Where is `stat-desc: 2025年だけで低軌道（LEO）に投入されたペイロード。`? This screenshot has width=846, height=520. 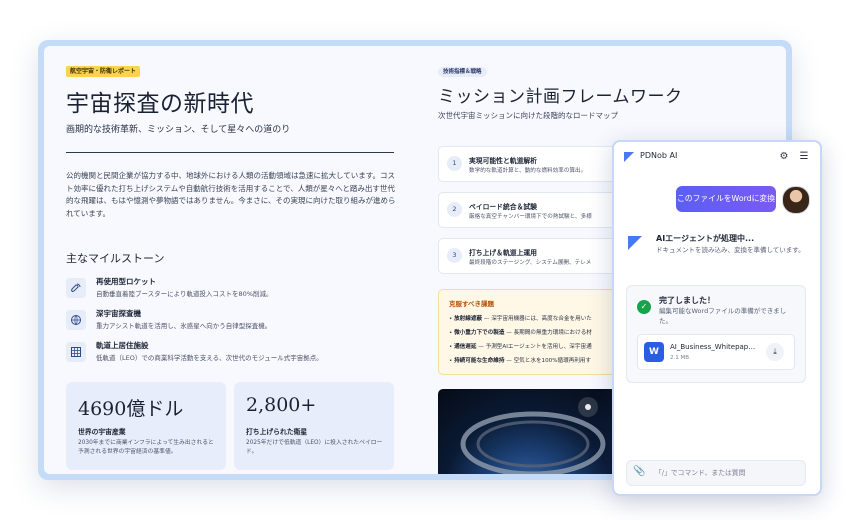 stat-desc: 2025年だけで低軌道（LEO）に投入されたペイロード。 is located at coordinates (314, 447).